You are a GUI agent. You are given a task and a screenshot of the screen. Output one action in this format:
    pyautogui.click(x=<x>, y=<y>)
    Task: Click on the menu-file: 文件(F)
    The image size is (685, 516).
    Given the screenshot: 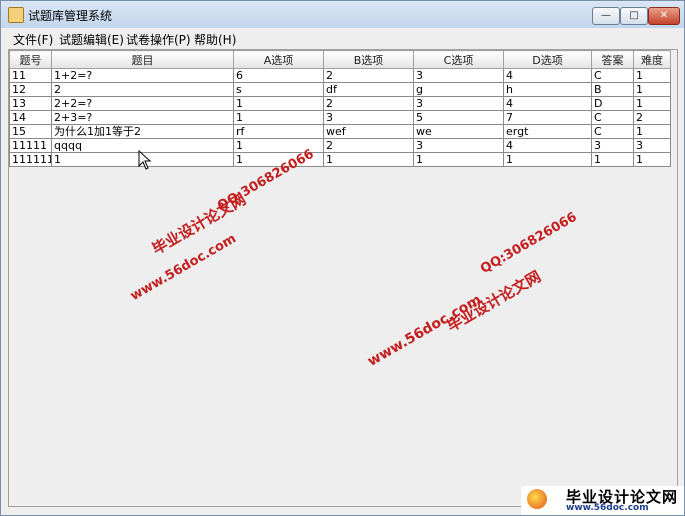 What is the action you would take?
    pyautogui.click(x=33, y=39)
    